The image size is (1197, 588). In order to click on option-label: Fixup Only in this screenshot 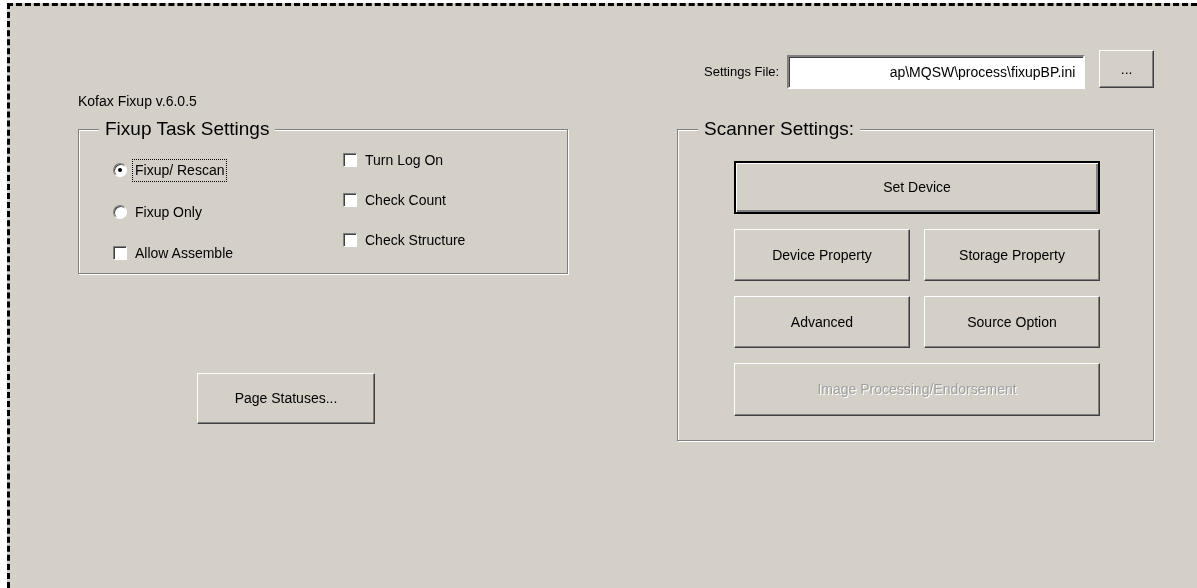, I will do `click(168, 212)`.